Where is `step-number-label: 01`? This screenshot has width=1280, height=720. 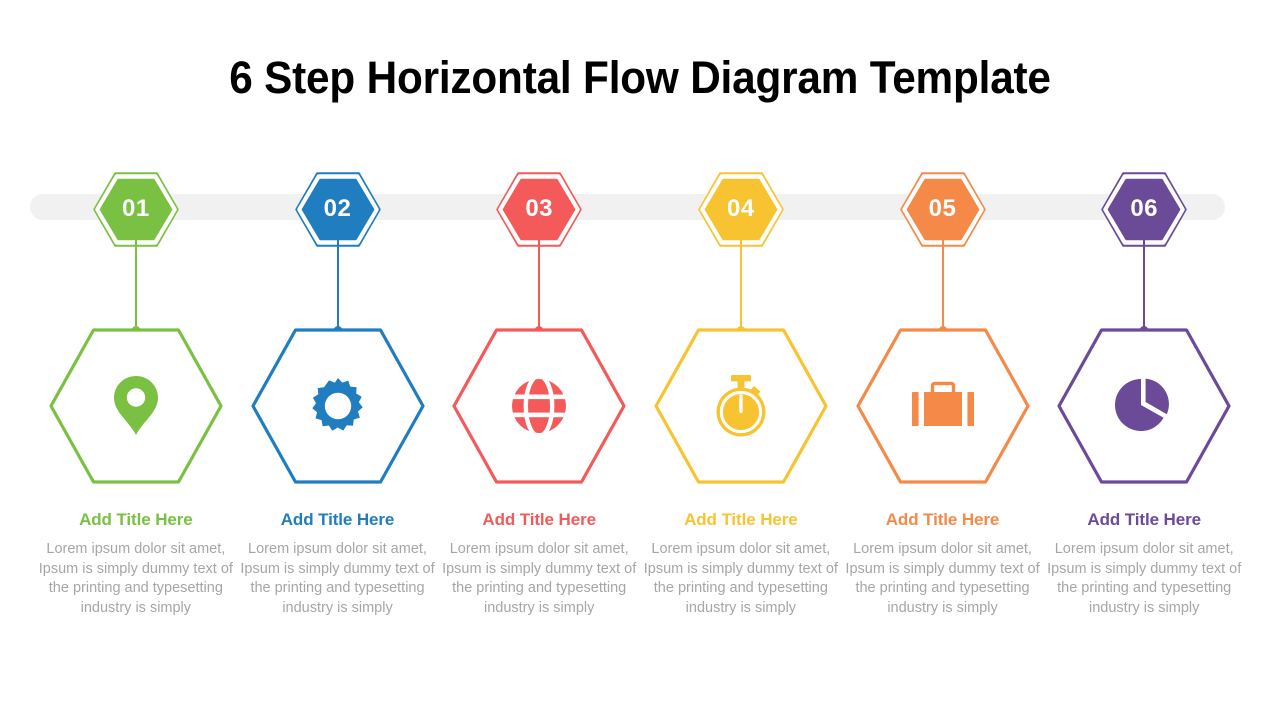 step-number-label: 01 is located at coordinates (135, 208).